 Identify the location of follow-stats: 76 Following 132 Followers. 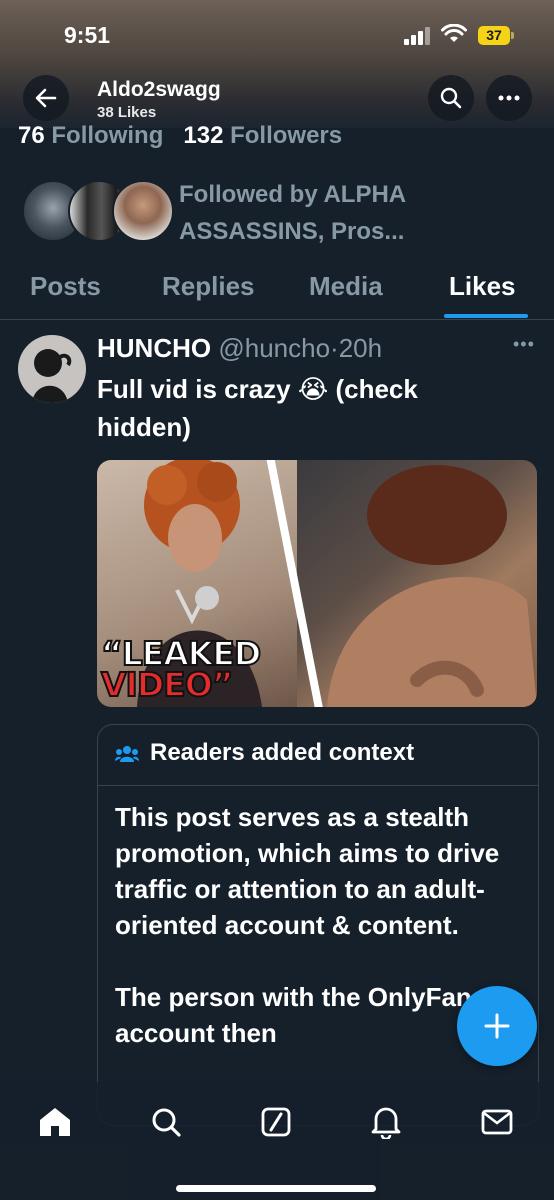
(180, 137).